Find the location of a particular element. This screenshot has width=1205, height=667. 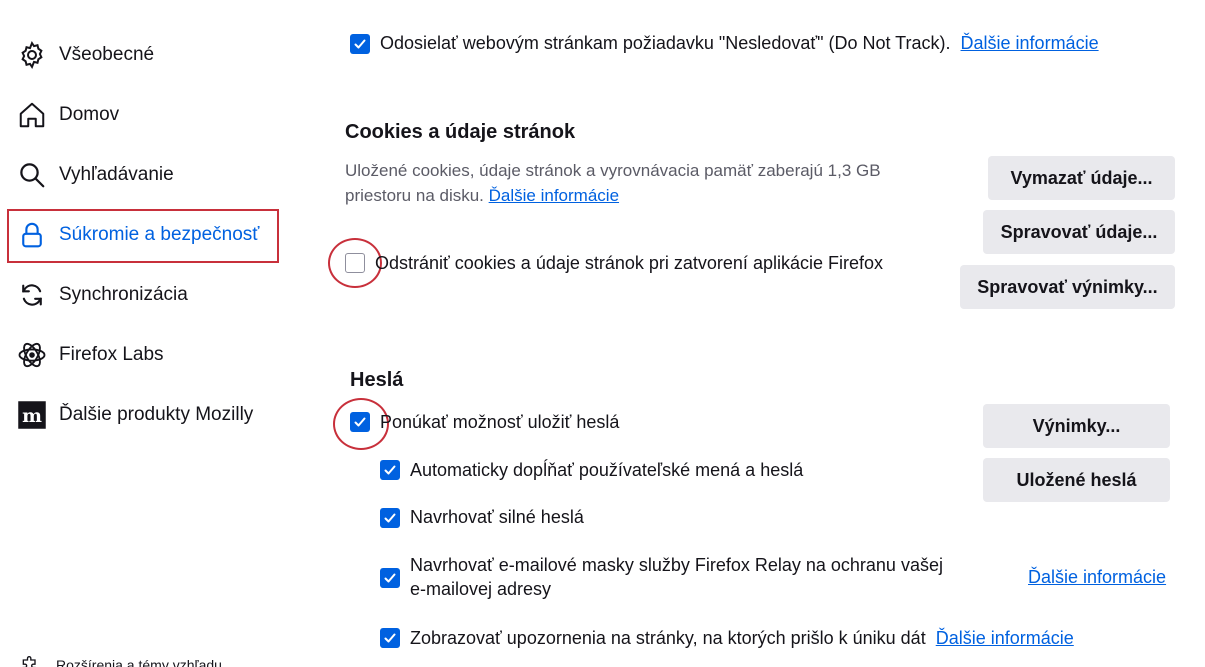

sidebar-item-search: Vyhľadávanie is located at coordinates (95, 175).